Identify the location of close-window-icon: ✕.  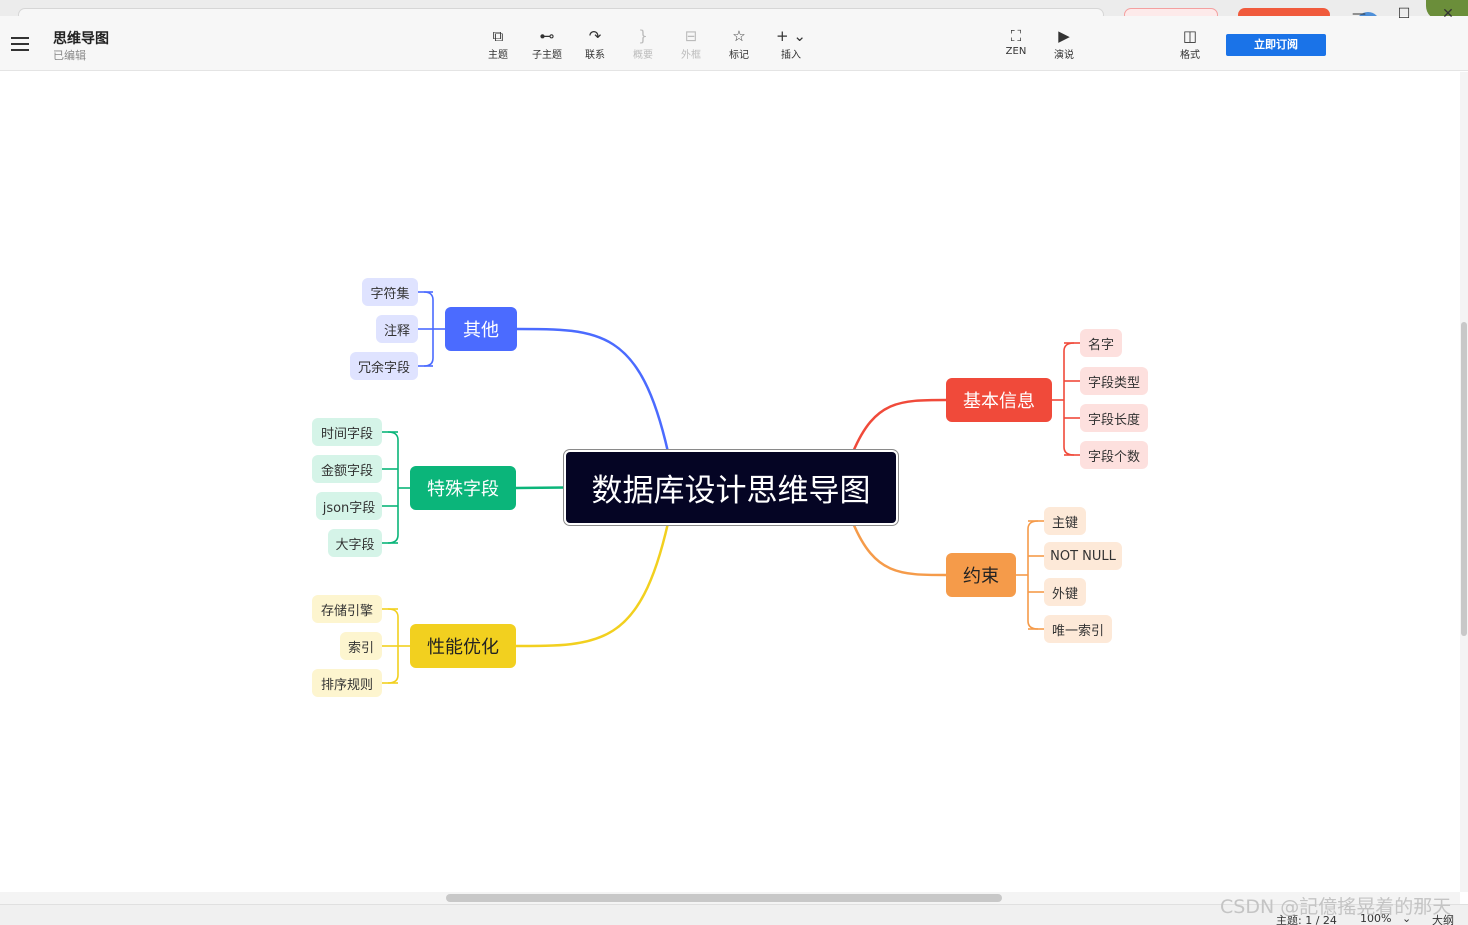
(1448, 14).